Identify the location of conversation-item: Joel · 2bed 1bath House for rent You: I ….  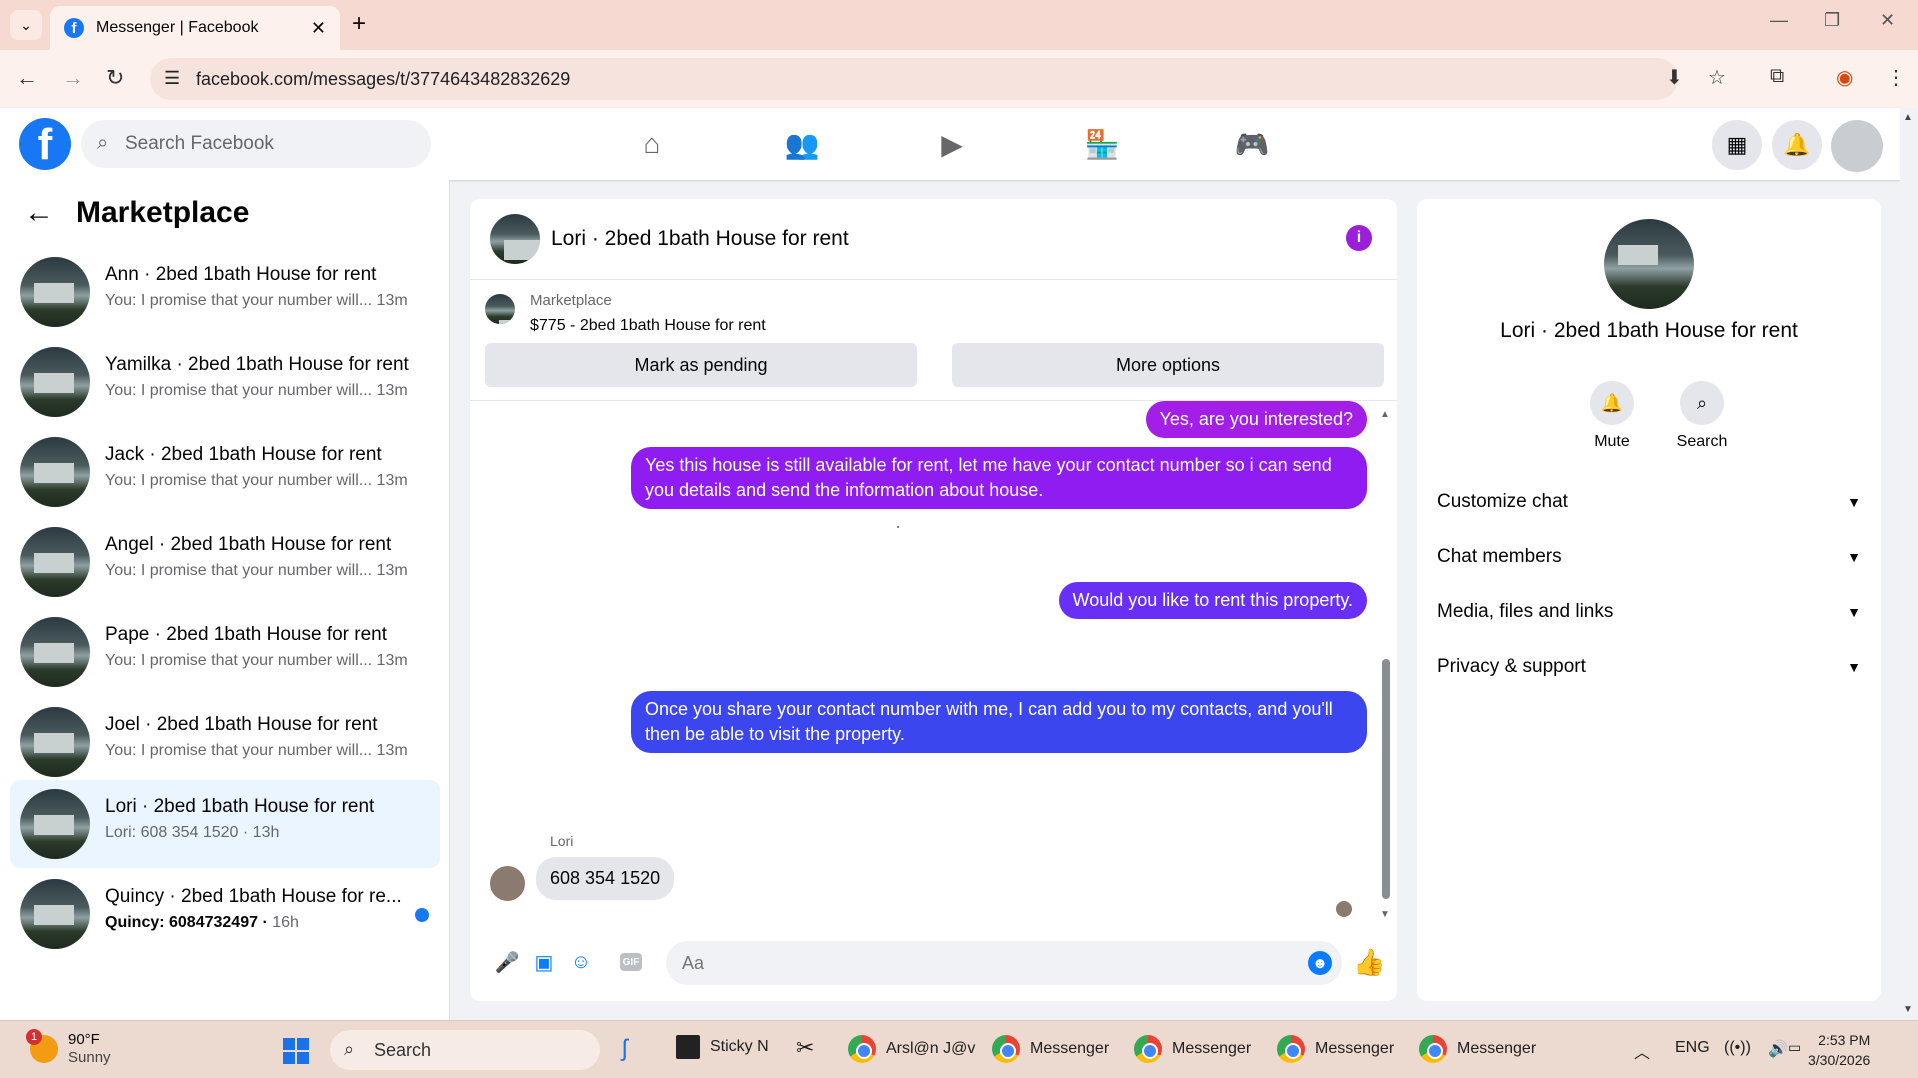
(225, 742).